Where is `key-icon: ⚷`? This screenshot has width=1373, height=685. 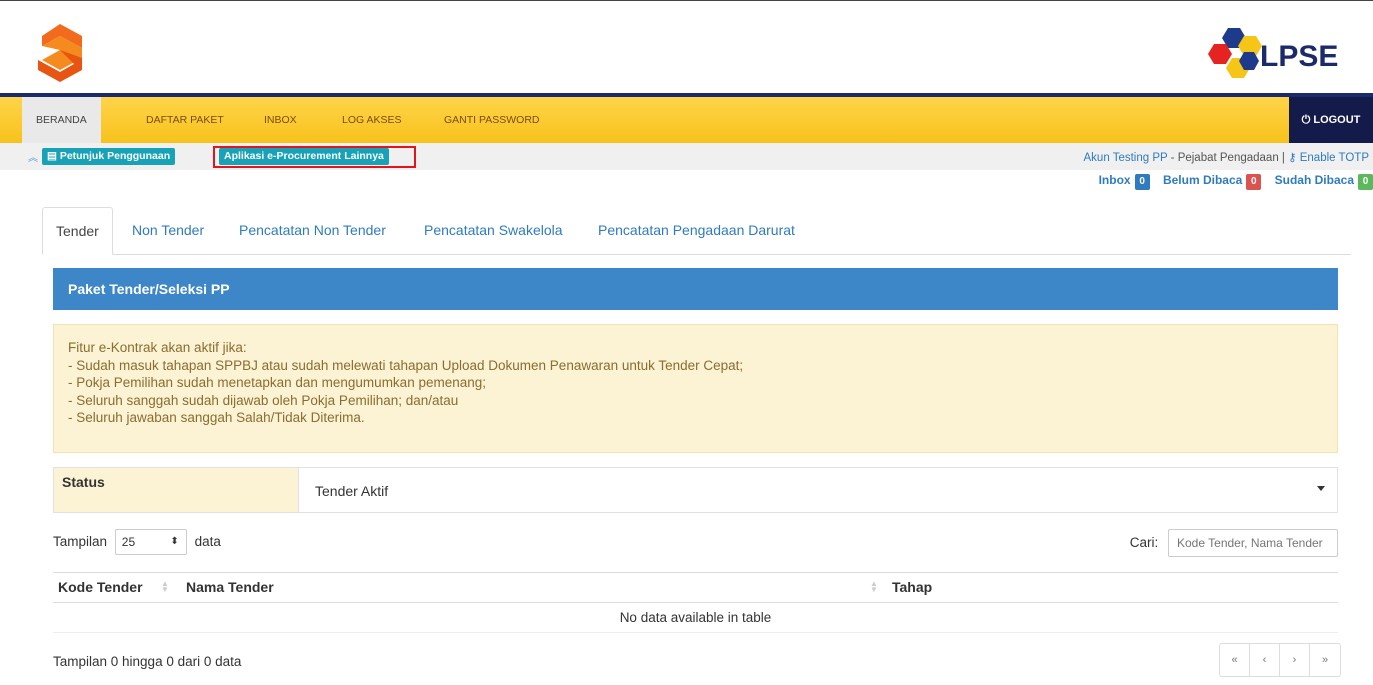 key-icon: ⚷ is located at coordinates (1294, 158).